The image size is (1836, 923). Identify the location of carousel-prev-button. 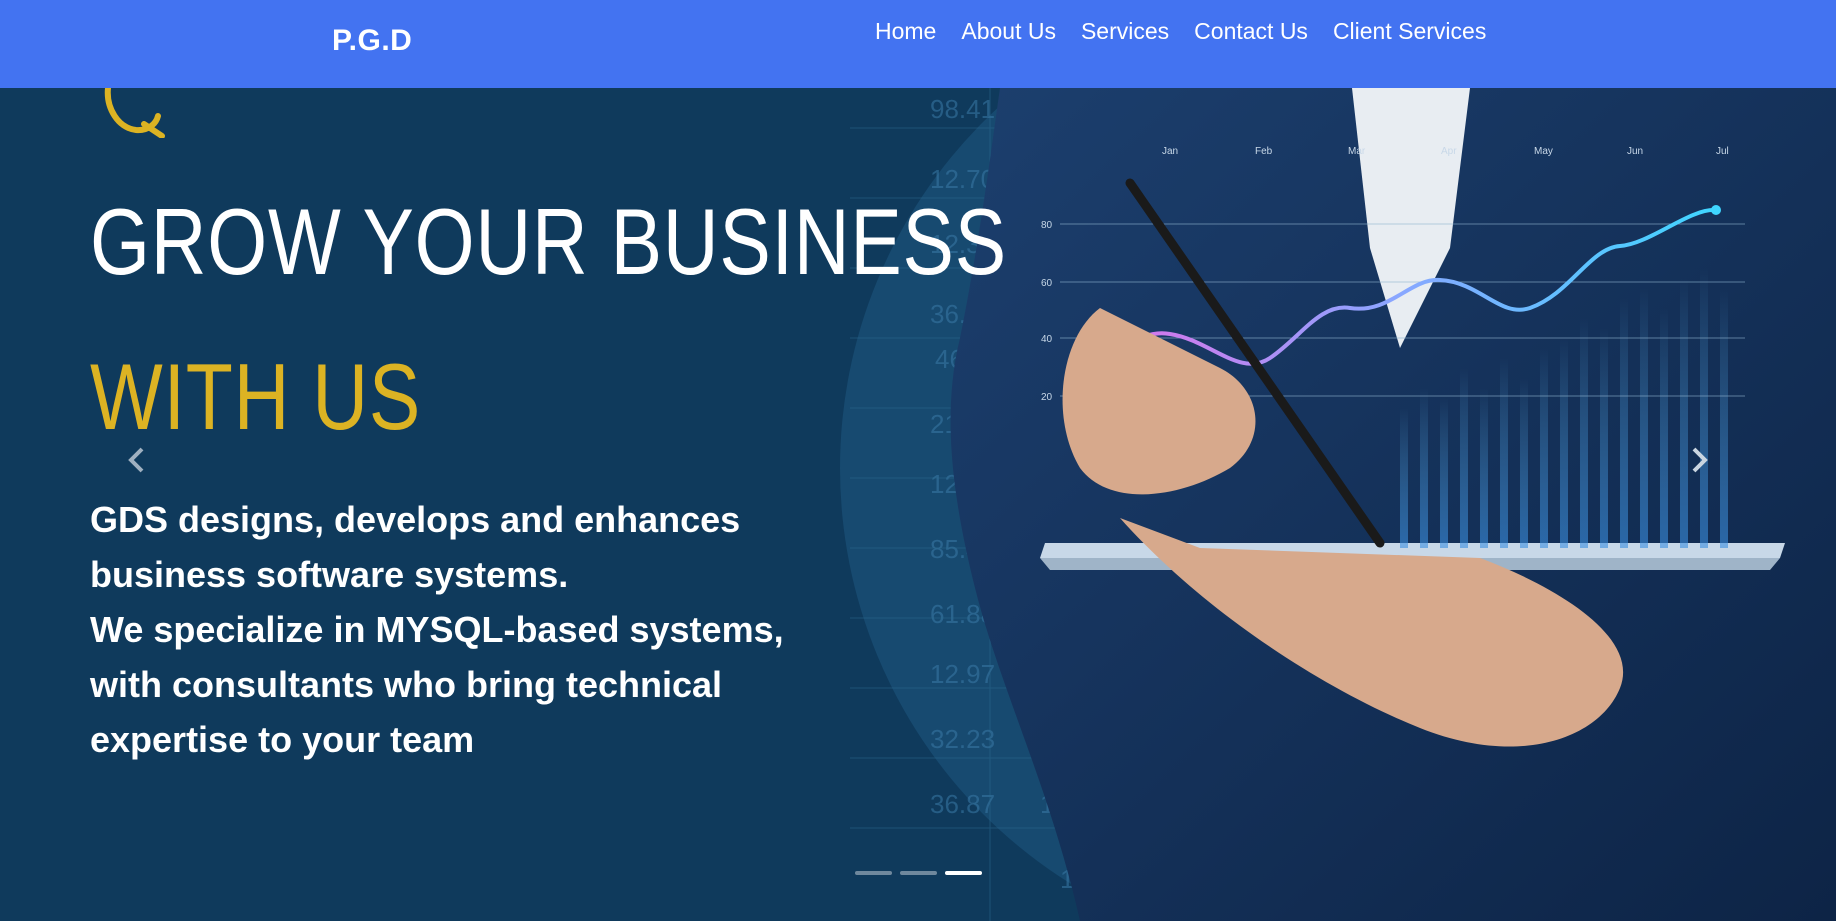
(136, 460).